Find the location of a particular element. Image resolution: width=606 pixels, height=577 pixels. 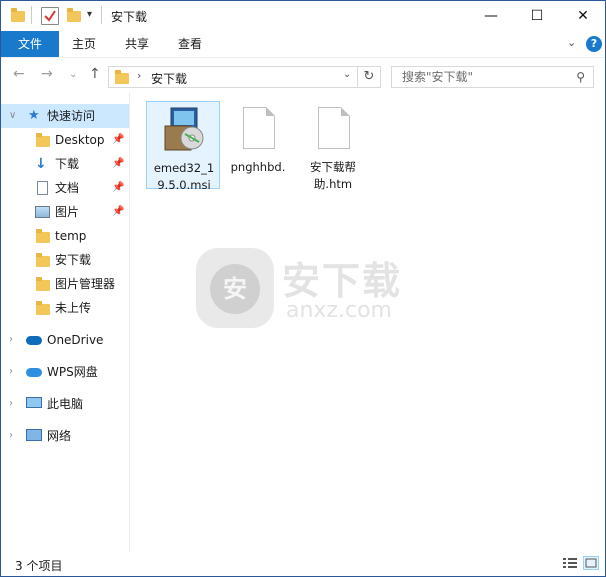

sidebar-item-pictures: 图片 📌 is located at coordinates (65, 212).